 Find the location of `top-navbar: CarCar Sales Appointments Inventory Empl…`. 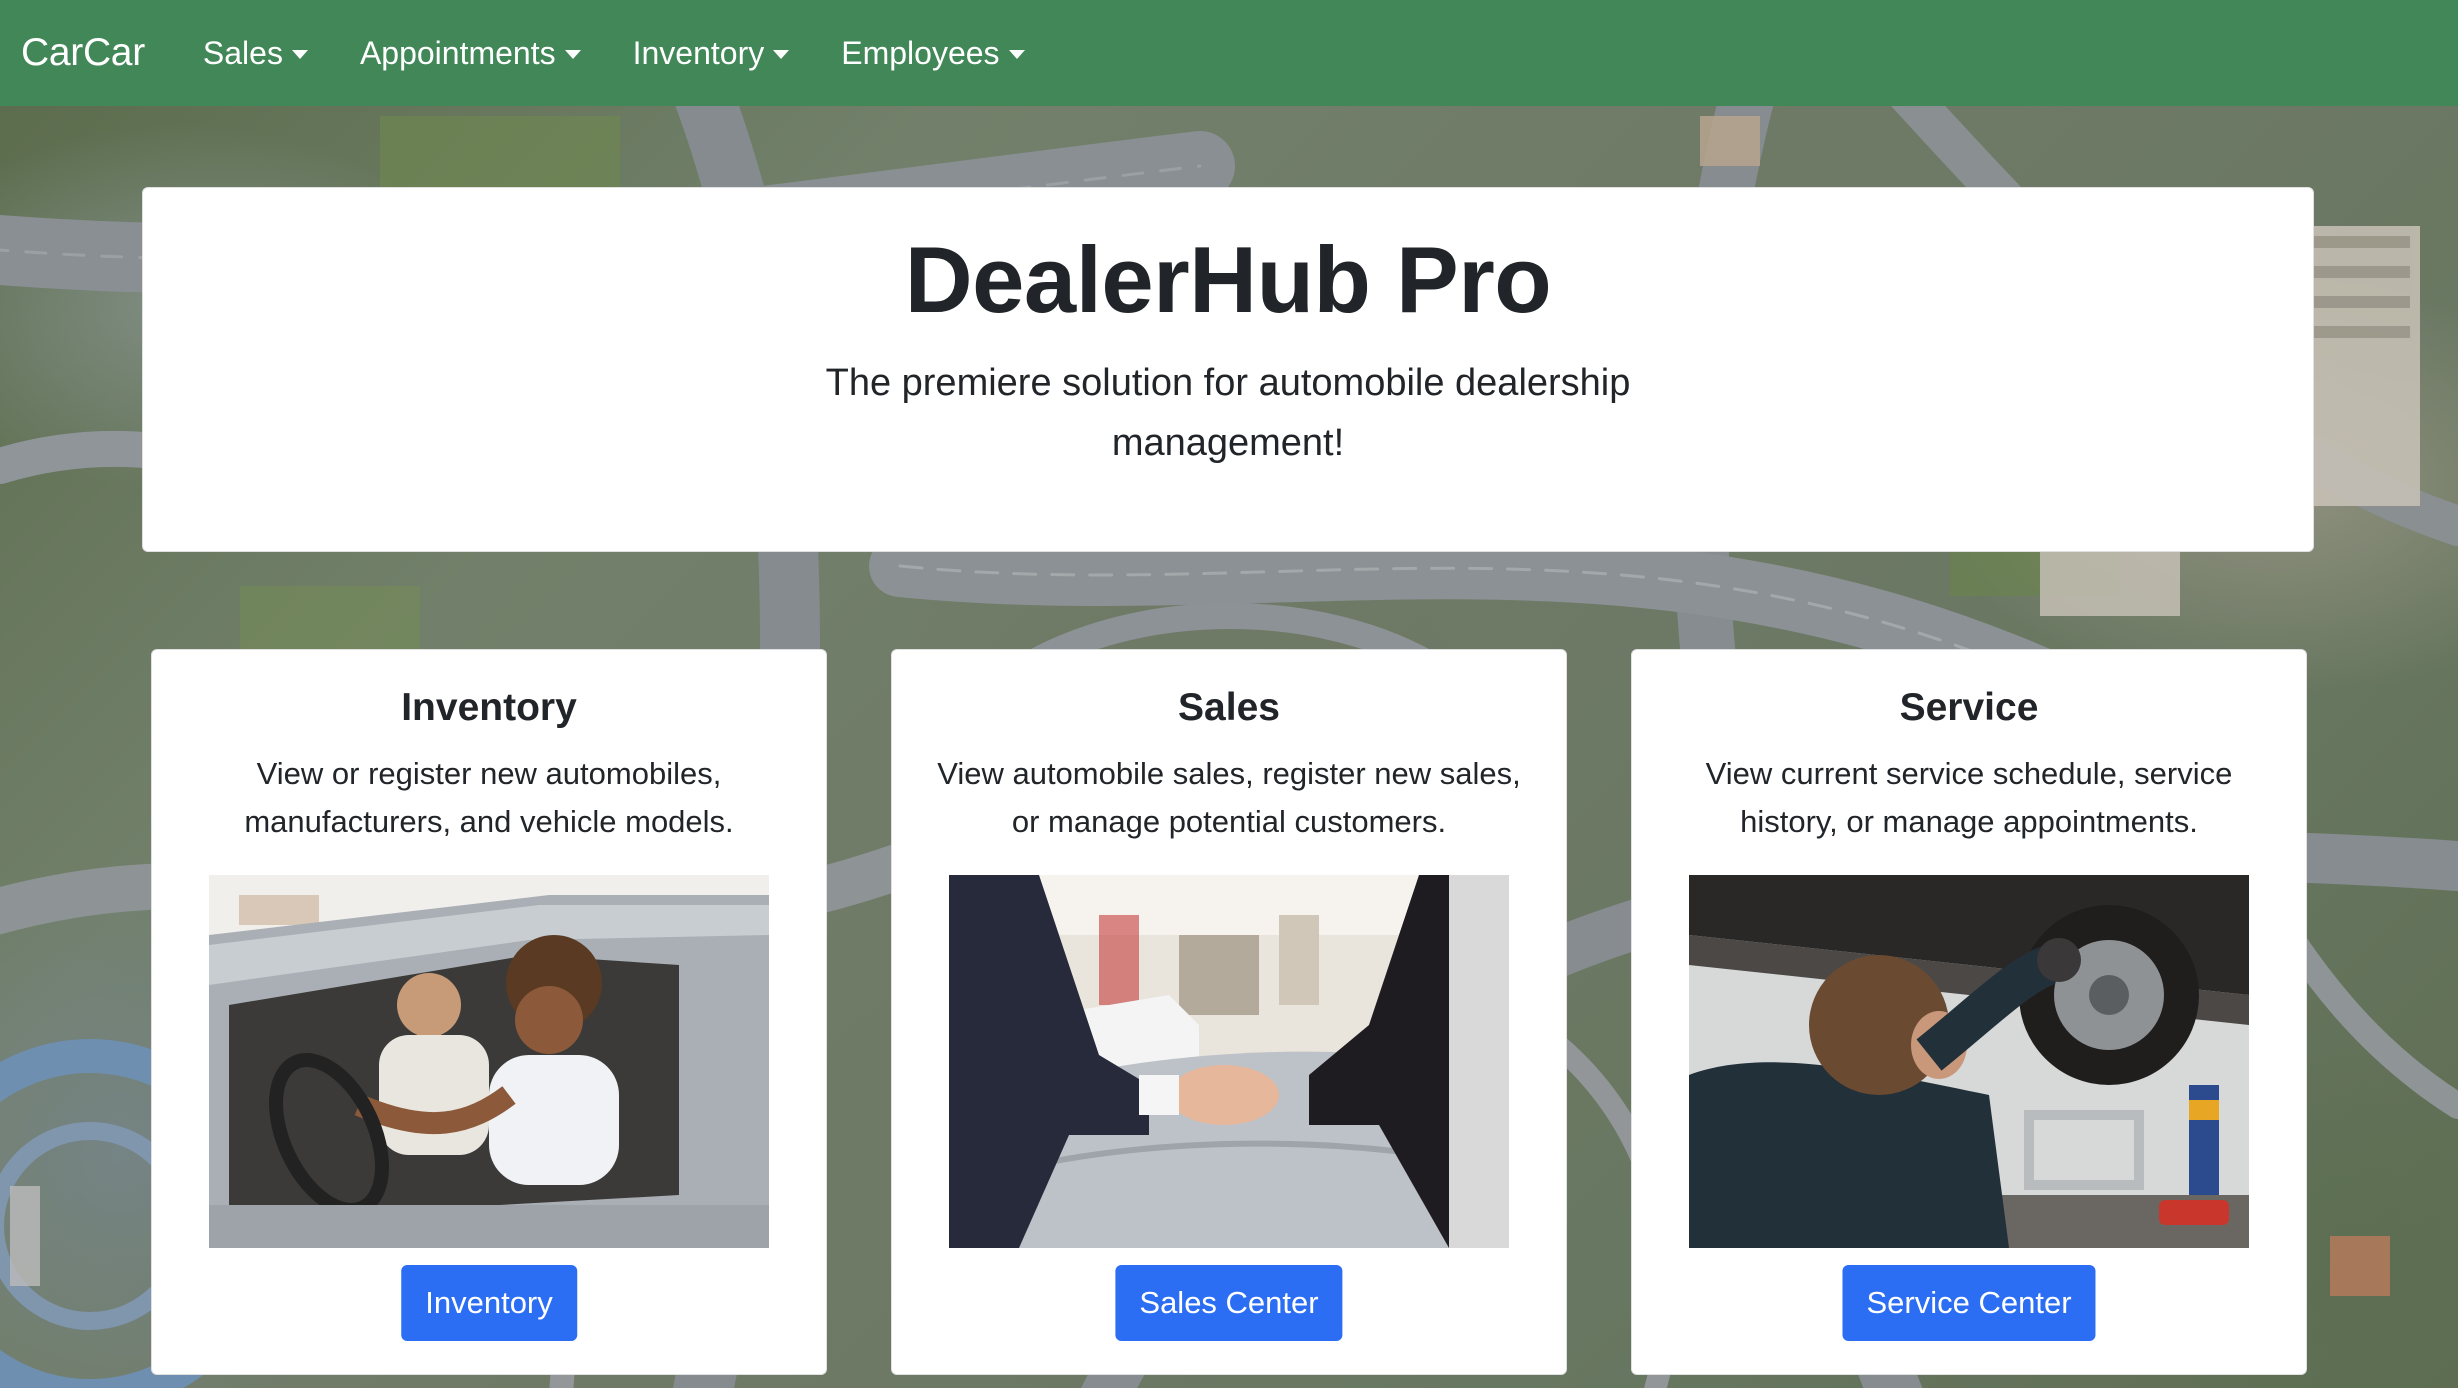

top-navbar: CarCar Sales Appointments Inventory Empl… is located at coordinates (1229, 53).